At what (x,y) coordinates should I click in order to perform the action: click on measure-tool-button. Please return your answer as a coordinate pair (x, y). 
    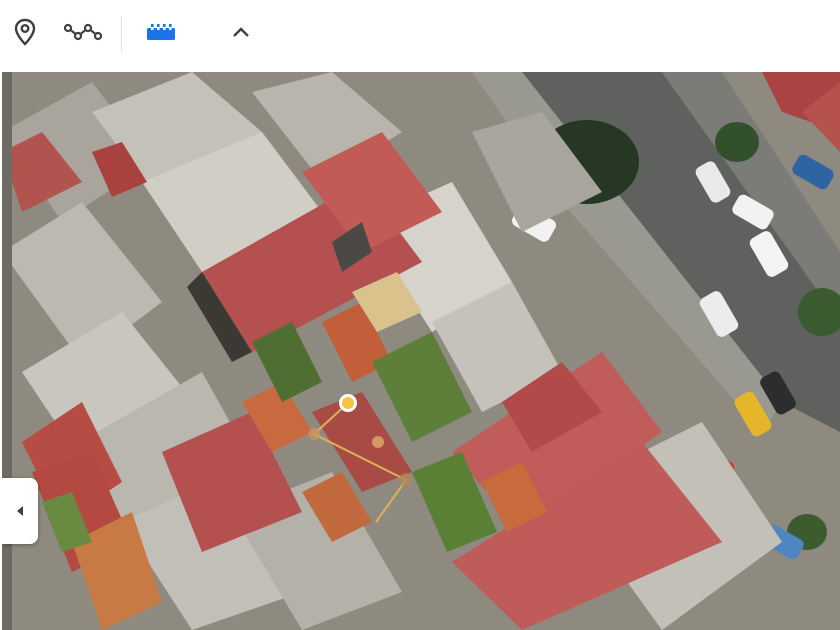
    Looking at the image, I should click on (161, 32).